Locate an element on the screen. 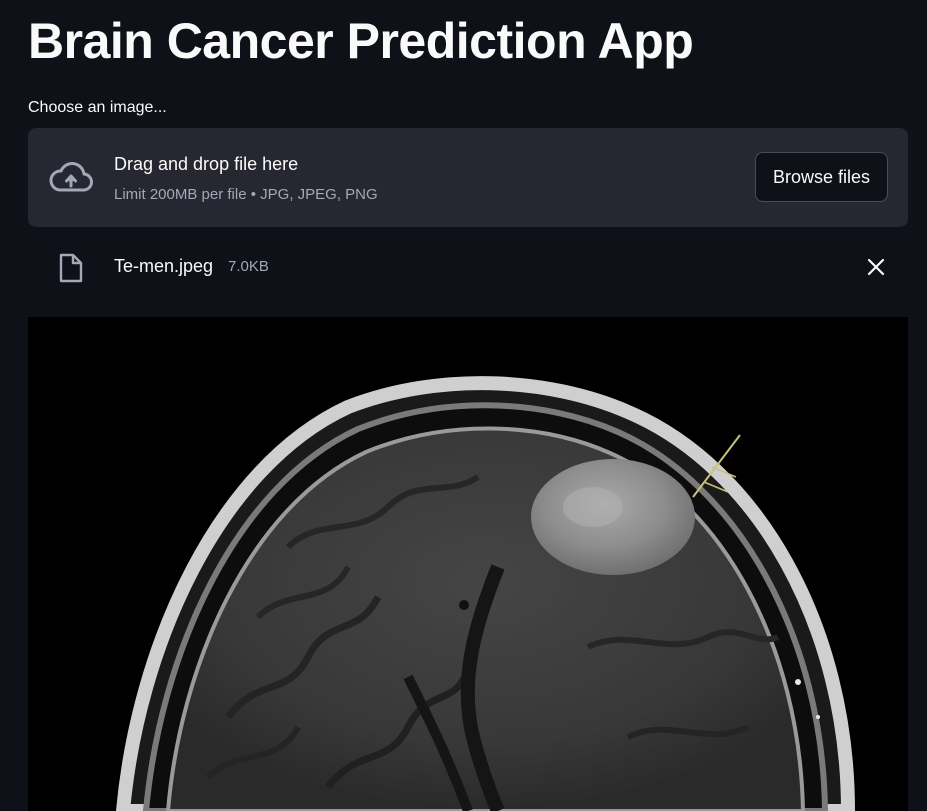  uploaded-file-name: Te-men.jpeg is located at coordinates (164, 266).